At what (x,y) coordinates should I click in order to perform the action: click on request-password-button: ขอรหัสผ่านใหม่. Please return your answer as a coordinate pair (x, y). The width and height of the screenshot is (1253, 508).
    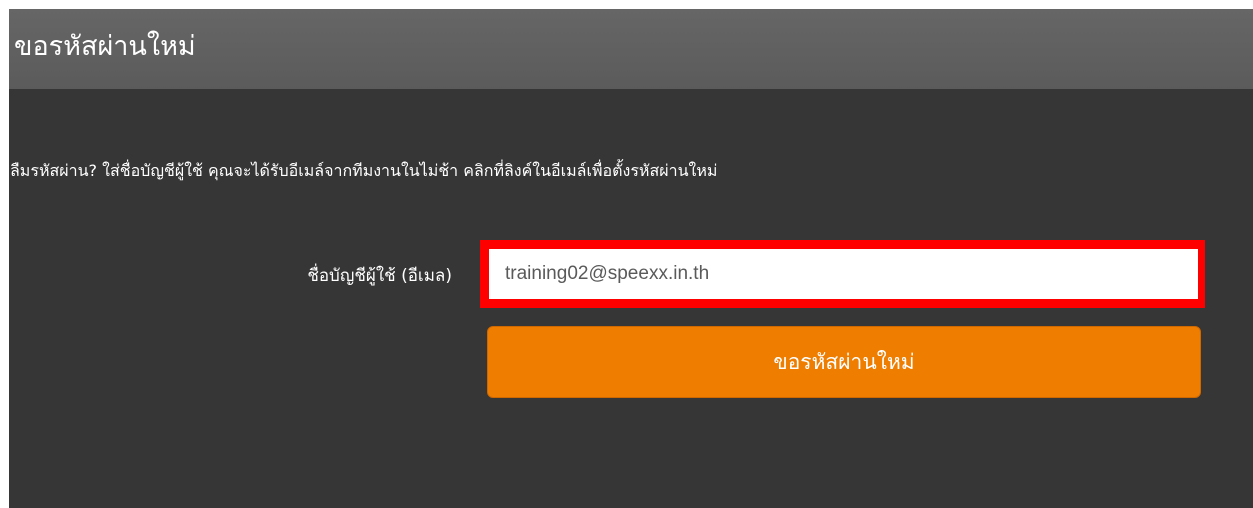
    Looking at the image, I should click on (844, 362).